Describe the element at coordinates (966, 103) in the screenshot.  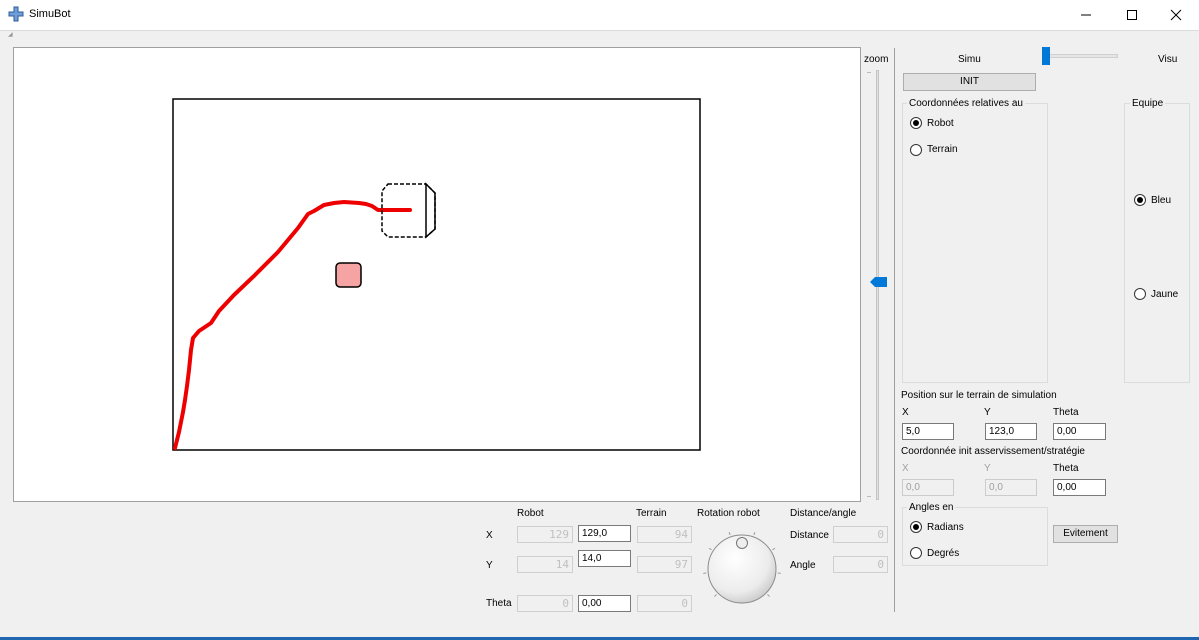
I see `coords-relative-title: Coordonnées relatives au` at that location.